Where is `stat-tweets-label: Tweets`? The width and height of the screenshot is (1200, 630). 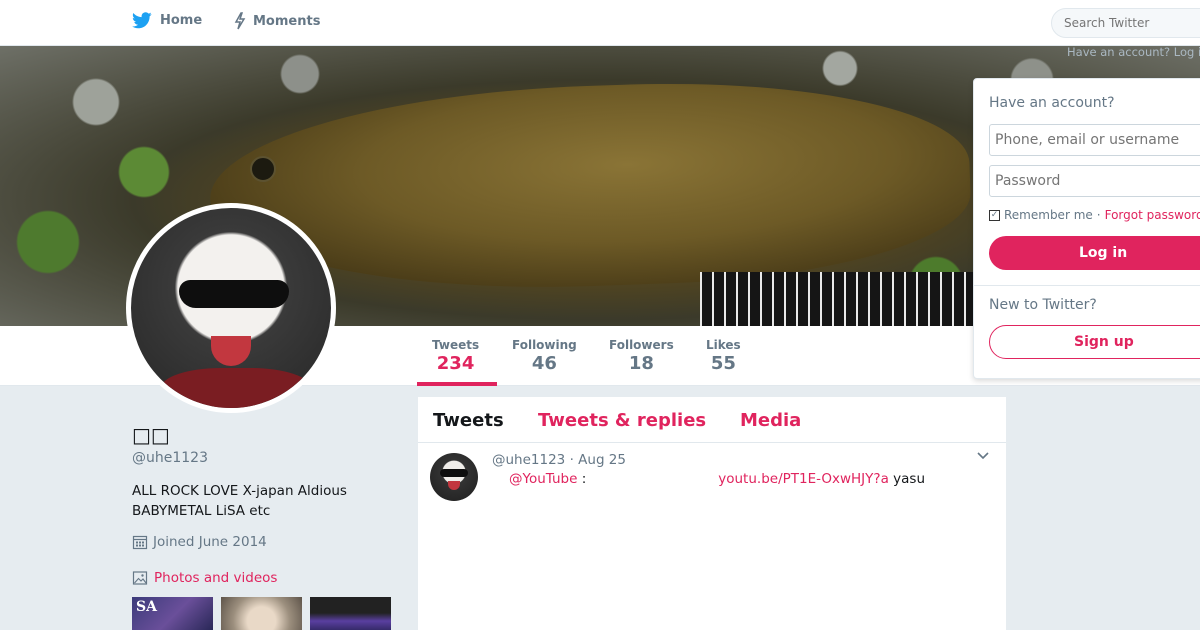
stat-tweets-label: Tweets is located at coordinates (456, 345).